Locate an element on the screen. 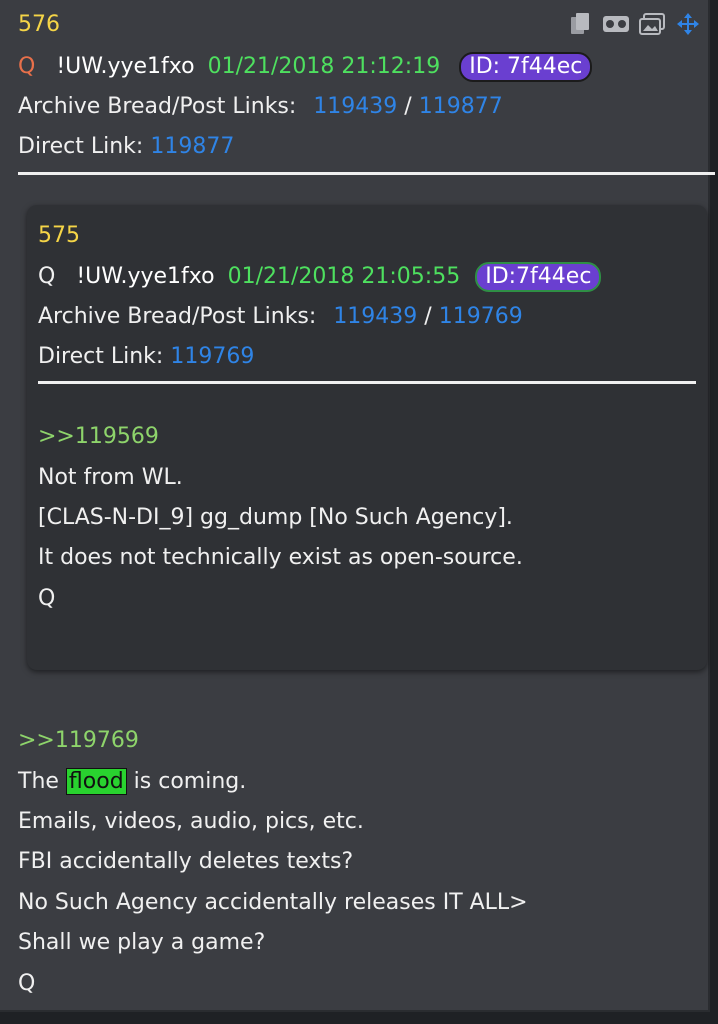 This screenshot has height=1024, width=718. archive-label: Archive Bread/Post Links: is located at coordinates (157, 106).